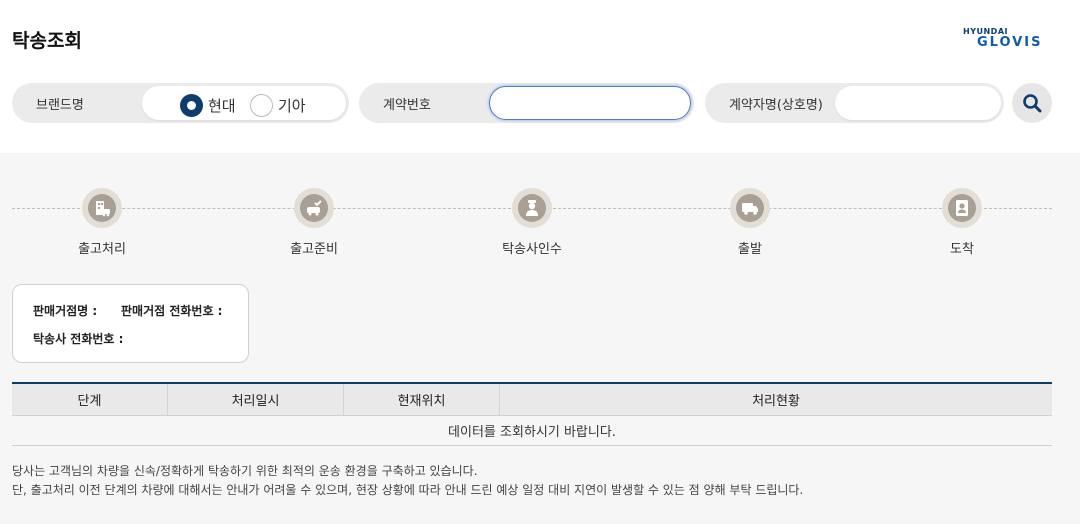 The image size is (1080, 524). Describe the element at coordinates (60, 105) in the screenshot. I see `brand-label: 브랜드명` at that location.